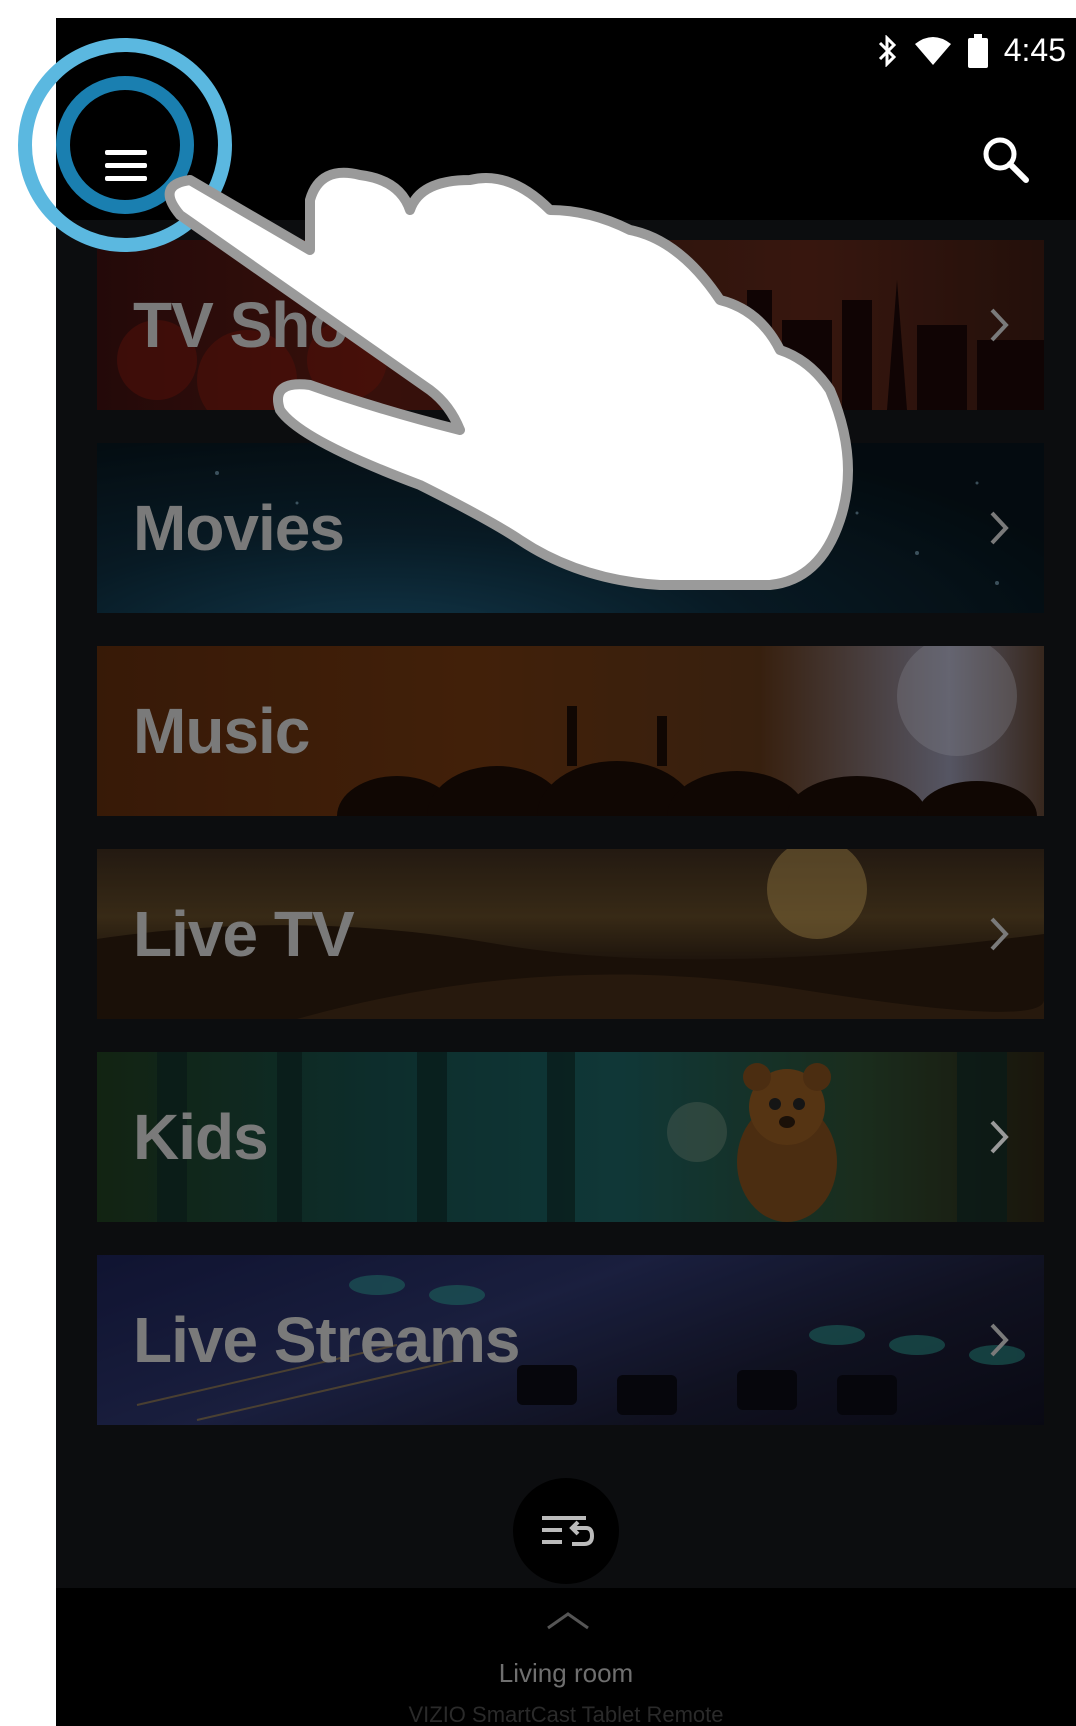 The width and height of the screenshot is (1076, 1726). Describe the element at coordinates (570, 1340) in the screenshot. I see `category-tile-live-streams: Live Streams` at that location.